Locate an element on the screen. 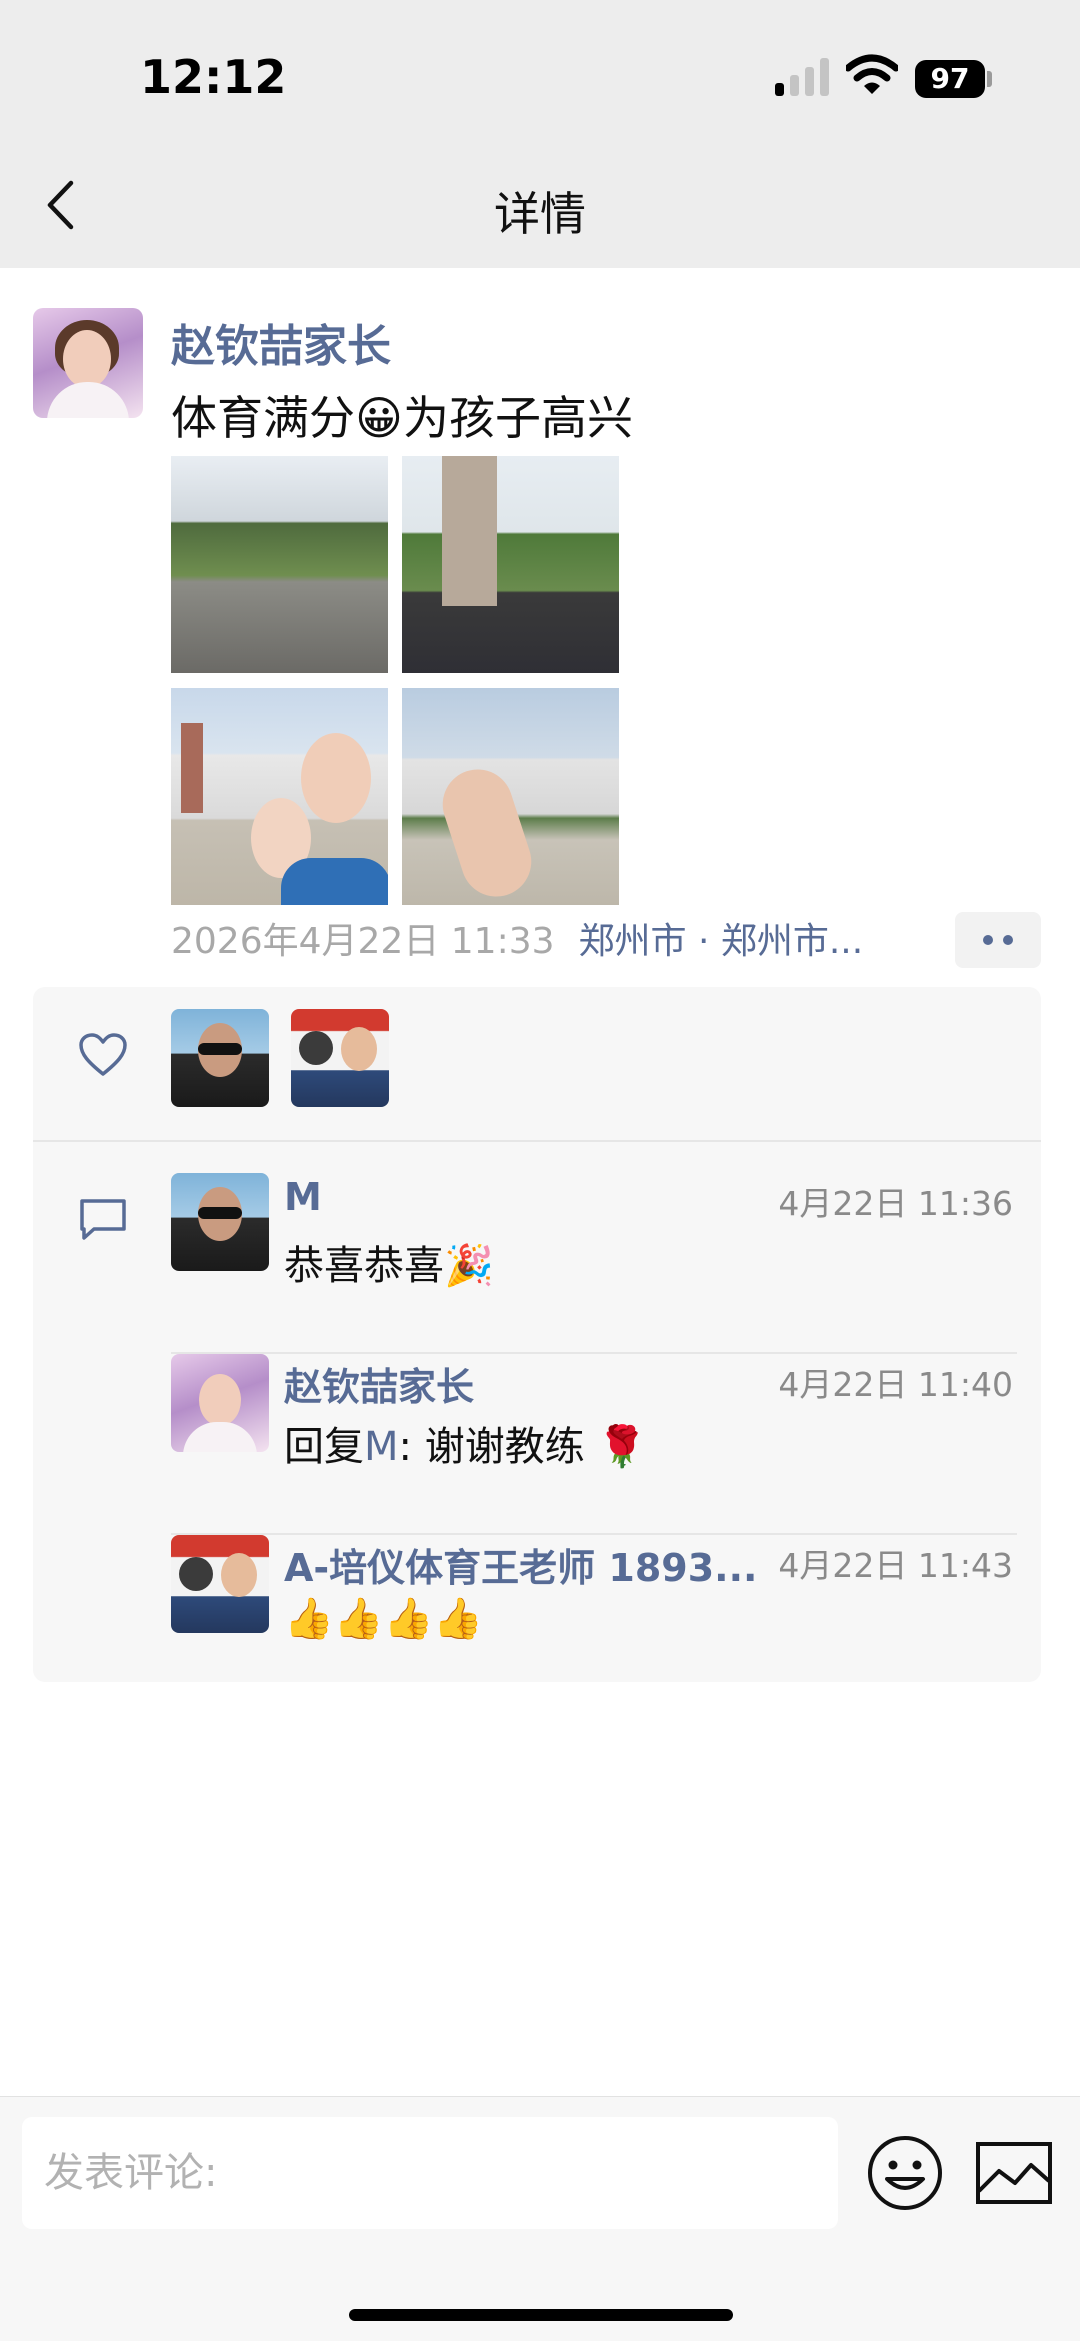  reply-prefix: 回复 is located at coordinates (324, 1447).